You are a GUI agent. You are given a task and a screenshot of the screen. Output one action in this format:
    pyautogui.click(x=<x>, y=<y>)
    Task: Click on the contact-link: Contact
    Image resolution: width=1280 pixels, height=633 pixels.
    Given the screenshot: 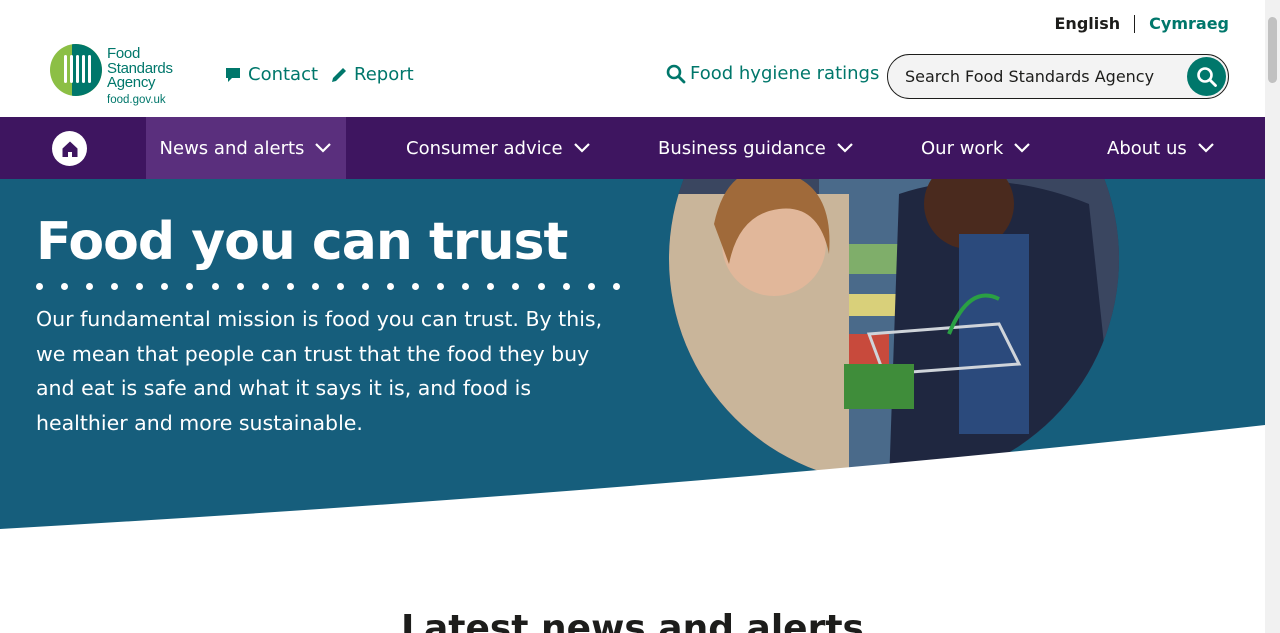 What is the action you would take?
    pyautogui.click(x=271, y=74)
    